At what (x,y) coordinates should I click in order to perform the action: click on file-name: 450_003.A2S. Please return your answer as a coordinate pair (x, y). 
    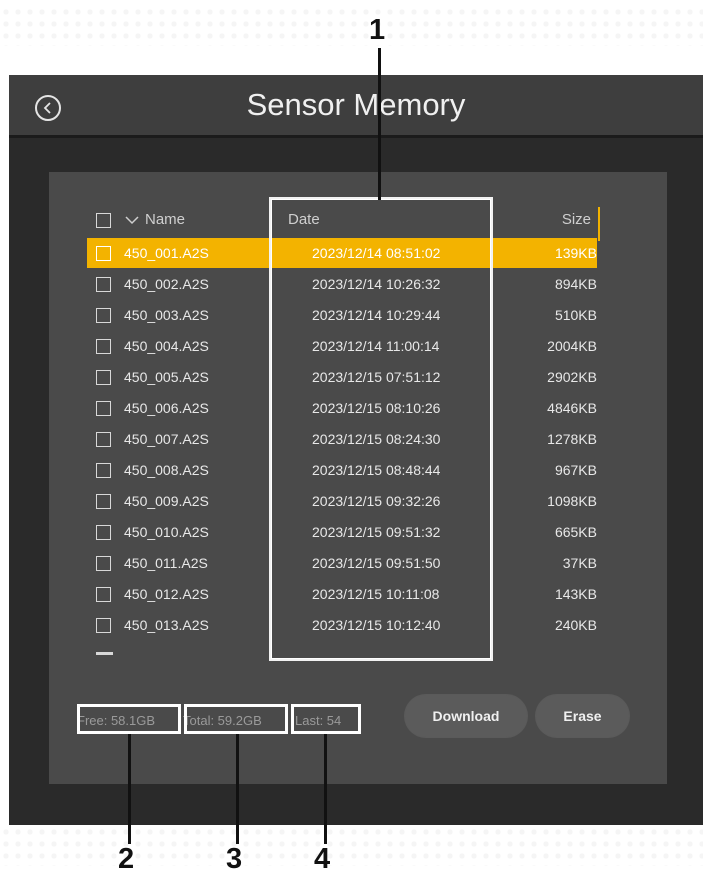
    Looking at the image, I should click on (166, 315).